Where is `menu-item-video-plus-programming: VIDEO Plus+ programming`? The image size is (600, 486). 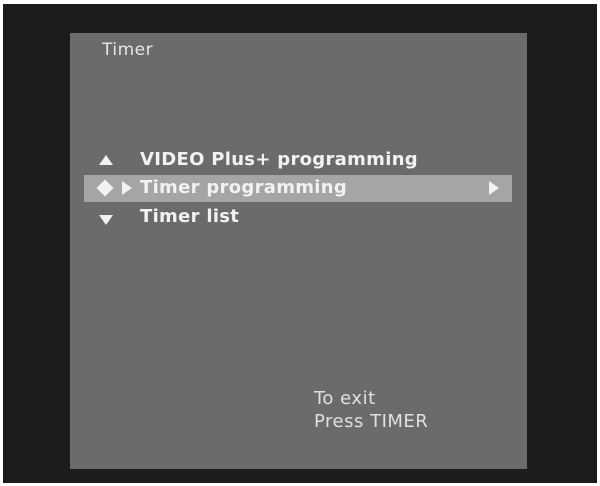 menu-item-video-plus-programming: VIDEO Plus+ programming is located at coordinates (298, 160).